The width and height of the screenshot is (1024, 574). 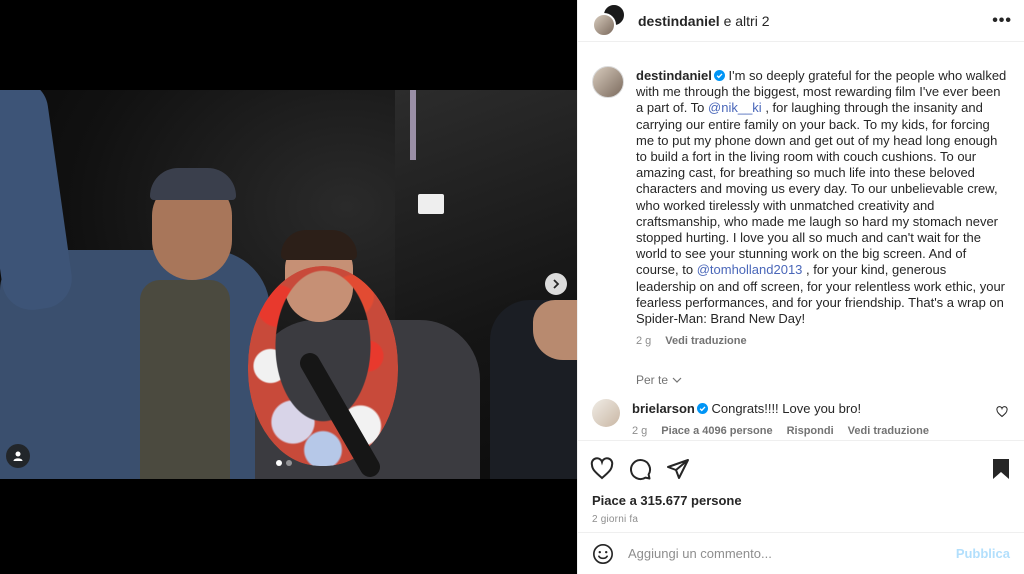 I want to click on chevron-down-icon, so click(x=677, y=380).